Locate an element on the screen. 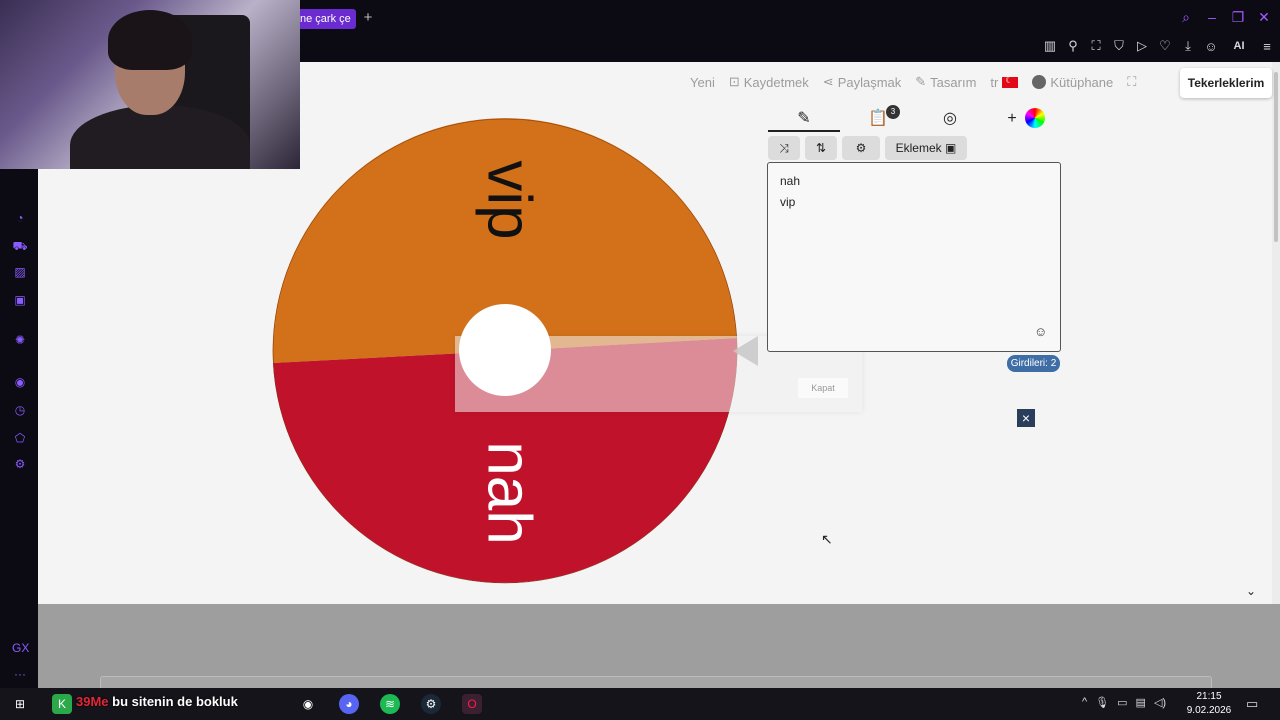  twitch-icon: ▨ is located at coordinates (20, 272).